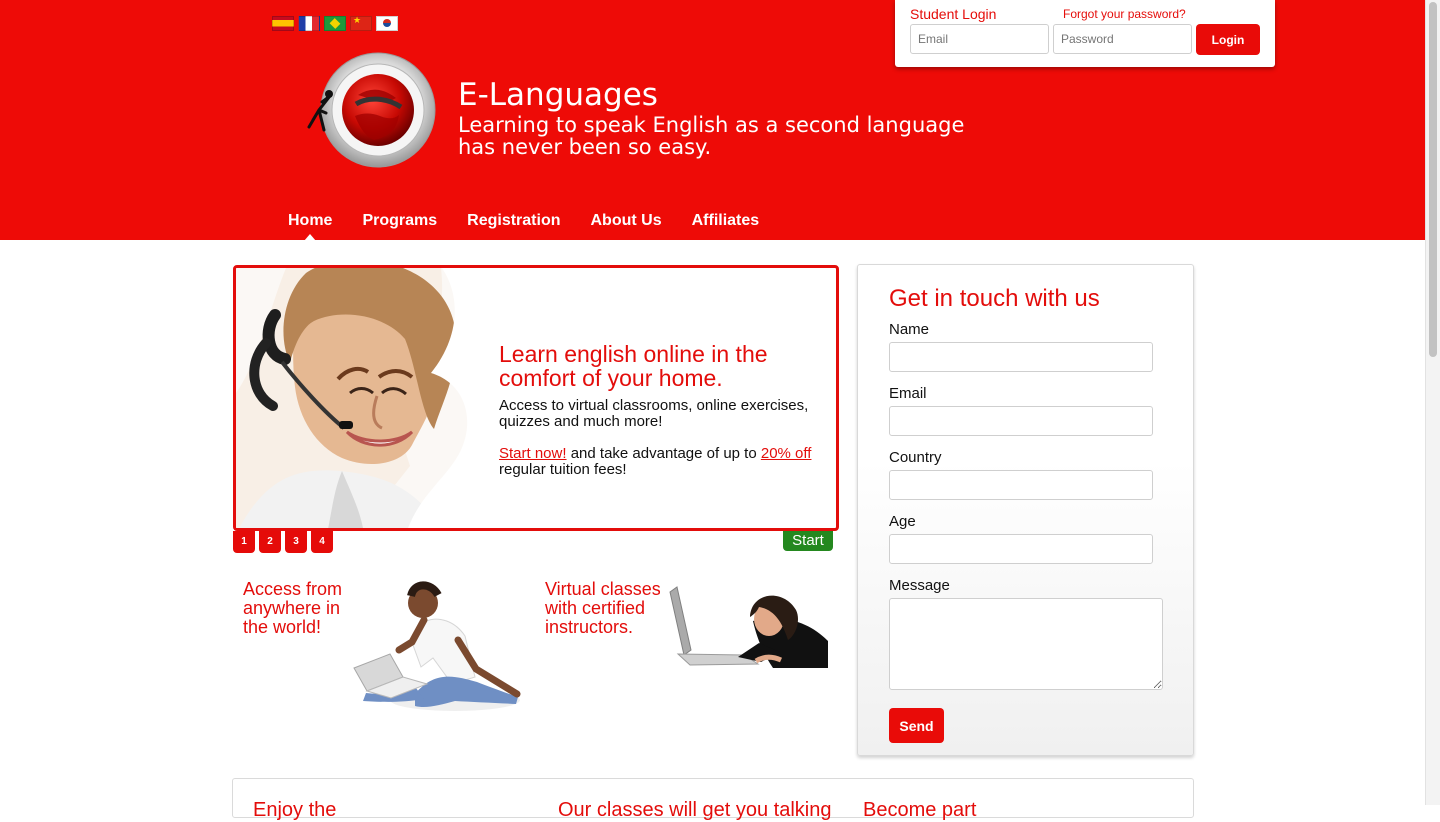 Image resolution: width=1440 pixels, height=822 pixels. I want to click on message-textarea, so click(1026, 644).